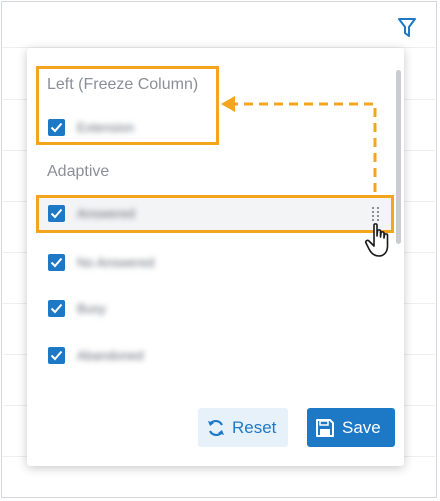 Image resolution: width=440 pixels, height=501 pixels. What do you see at coordinates (361, 427) in the screenshot?
I see `save-button-label: Save` at bounding box center [361, 427].